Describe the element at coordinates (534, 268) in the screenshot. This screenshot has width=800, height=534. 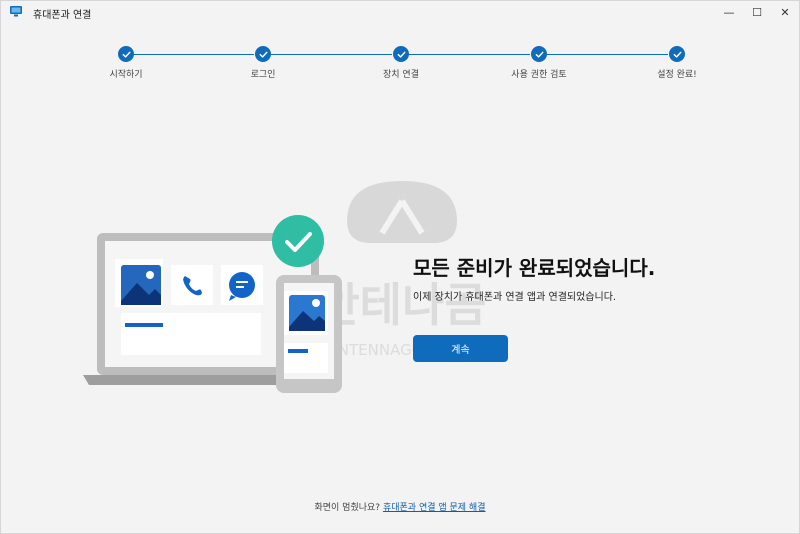
I see `page-title: 모든 준비가 완료되었습니다.` at that location.